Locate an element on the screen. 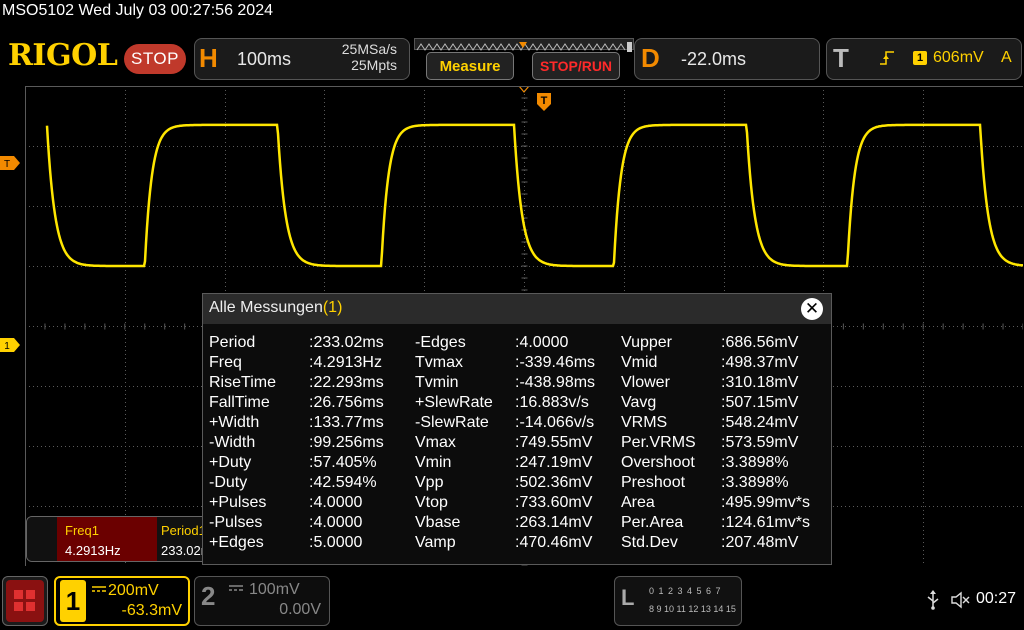  trigger-panel: T 1 606mV A is located at coordinates (924, 59).